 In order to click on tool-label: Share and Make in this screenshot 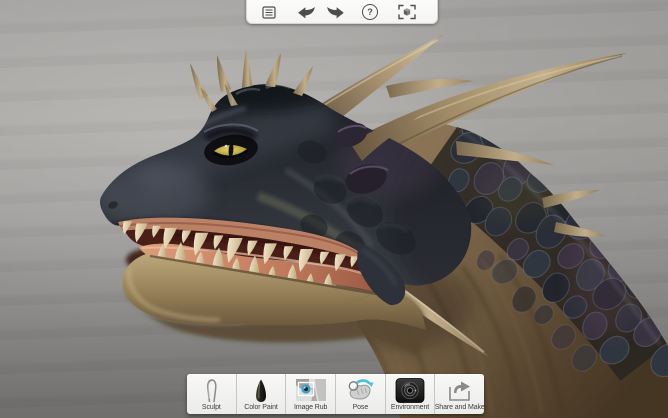, I will do `click(459, 407)`.